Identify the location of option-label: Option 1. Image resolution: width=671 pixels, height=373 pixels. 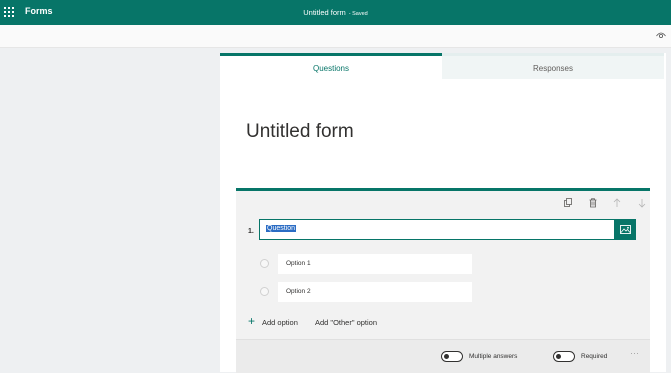
(298, 263).